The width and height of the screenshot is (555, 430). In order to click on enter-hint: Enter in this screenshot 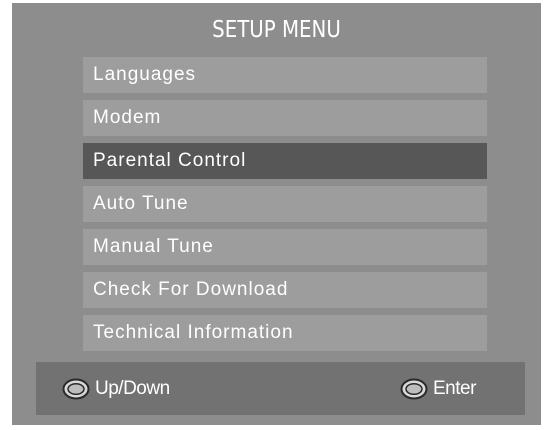, I will do `click(438, 388)`.